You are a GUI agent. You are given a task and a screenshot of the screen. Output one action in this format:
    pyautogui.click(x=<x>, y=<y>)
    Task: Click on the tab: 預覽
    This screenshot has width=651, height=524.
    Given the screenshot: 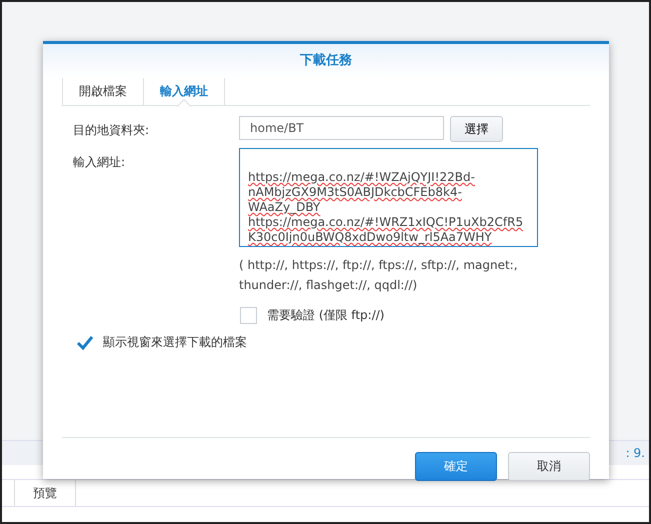 What is the action you would take?
    pyautogui.click(x=45, y=493)
    